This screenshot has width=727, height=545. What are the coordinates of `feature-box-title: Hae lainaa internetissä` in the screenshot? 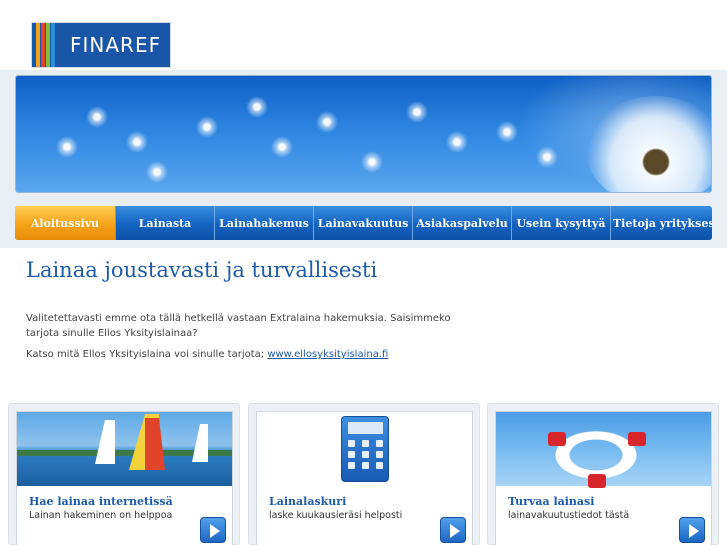 It's located at (101, 501).